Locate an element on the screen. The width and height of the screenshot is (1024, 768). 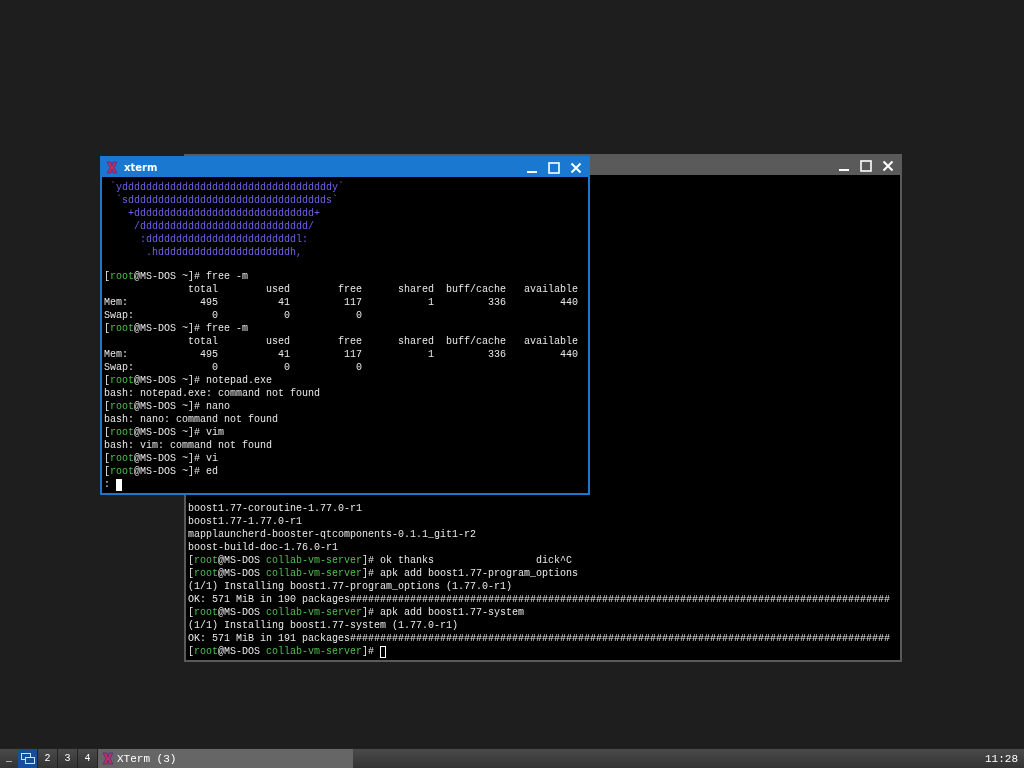
prompt-line: [root@MS-DOS collab-vm-server]# apk add boost1.77-program_options is located at coordinates (383, 573).